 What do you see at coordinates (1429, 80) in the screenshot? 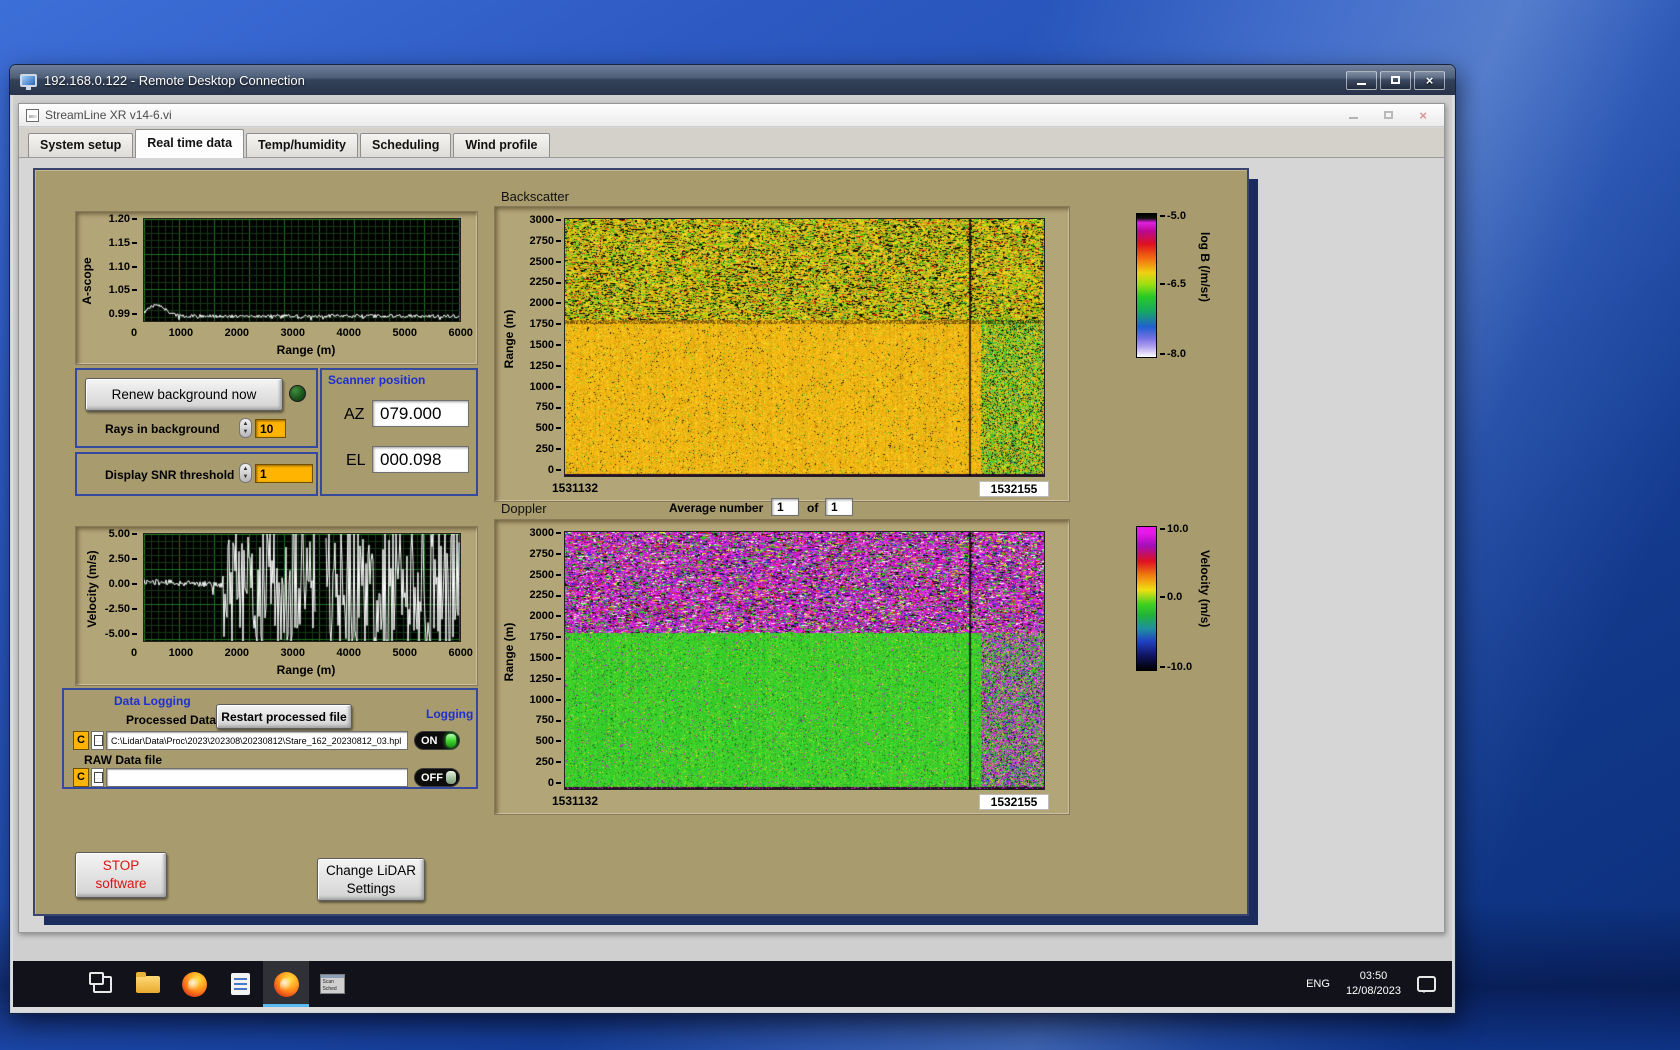
I see `close-button: ×` at bounding box center [1429, 80].